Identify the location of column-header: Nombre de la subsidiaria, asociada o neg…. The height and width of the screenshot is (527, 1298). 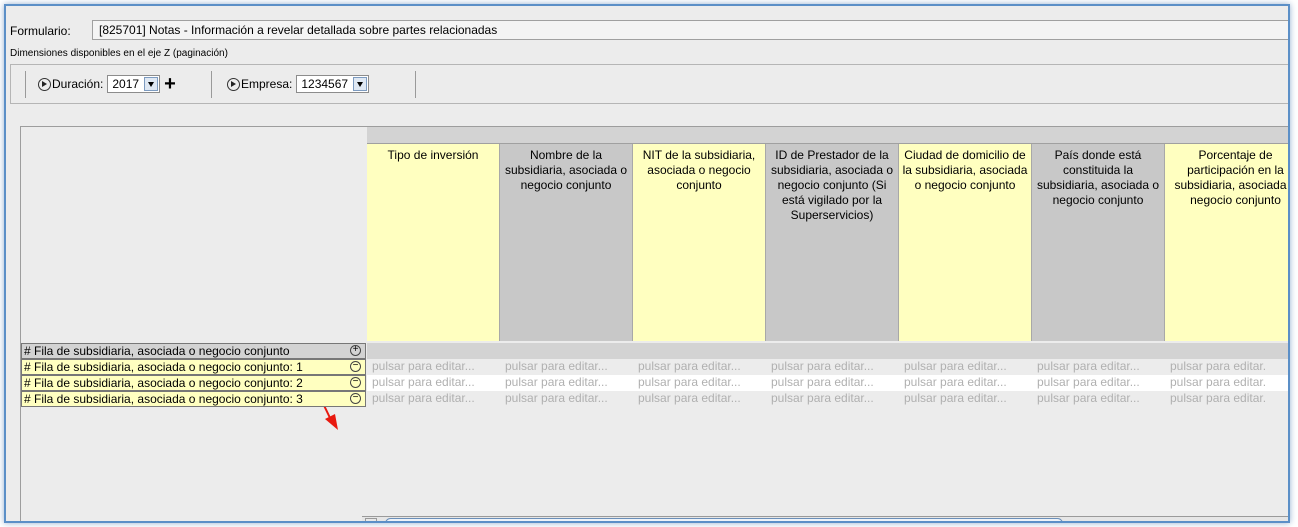
(566, 242).